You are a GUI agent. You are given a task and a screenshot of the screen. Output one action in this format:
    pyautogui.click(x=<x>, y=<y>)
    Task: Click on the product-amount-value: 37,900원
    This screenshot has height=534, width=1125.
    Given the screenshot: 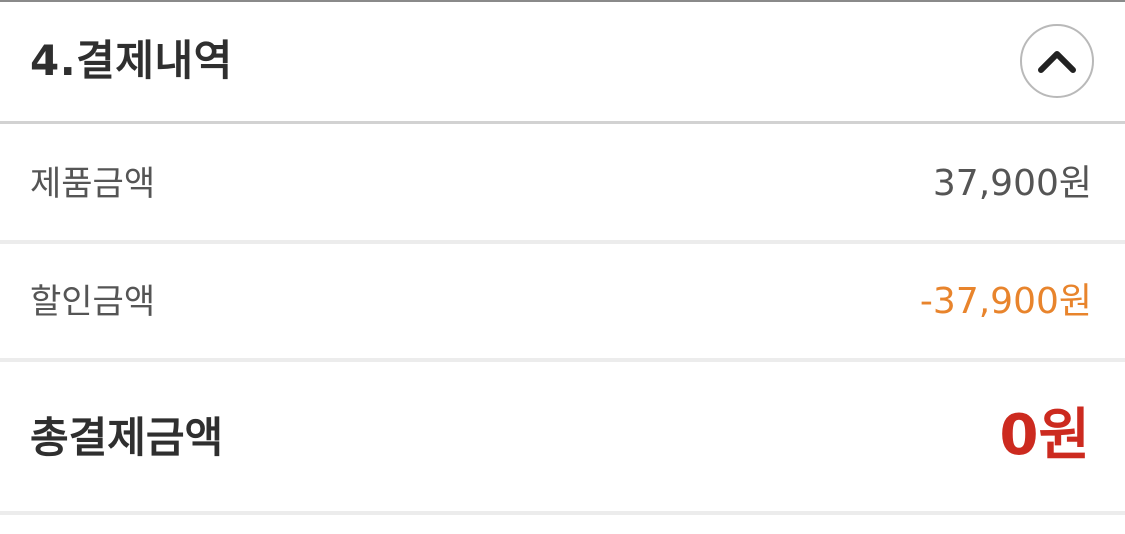 What is the action you would take?
    pyautogui.click(x=1012, y=183)
    